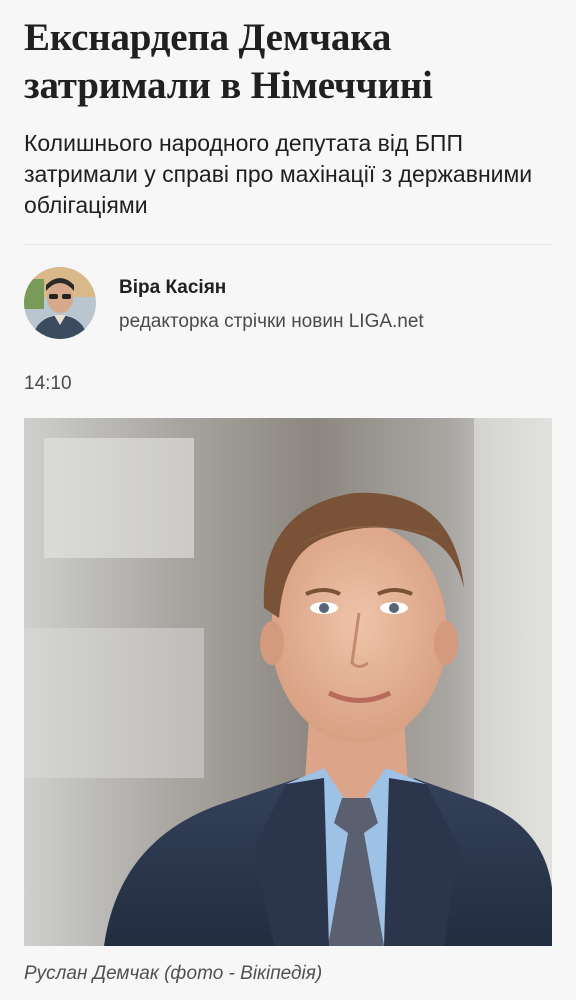 The width and height of the screenshot is (576, 1000). I want to click on publish-time: 14:10, so click(48, 383).